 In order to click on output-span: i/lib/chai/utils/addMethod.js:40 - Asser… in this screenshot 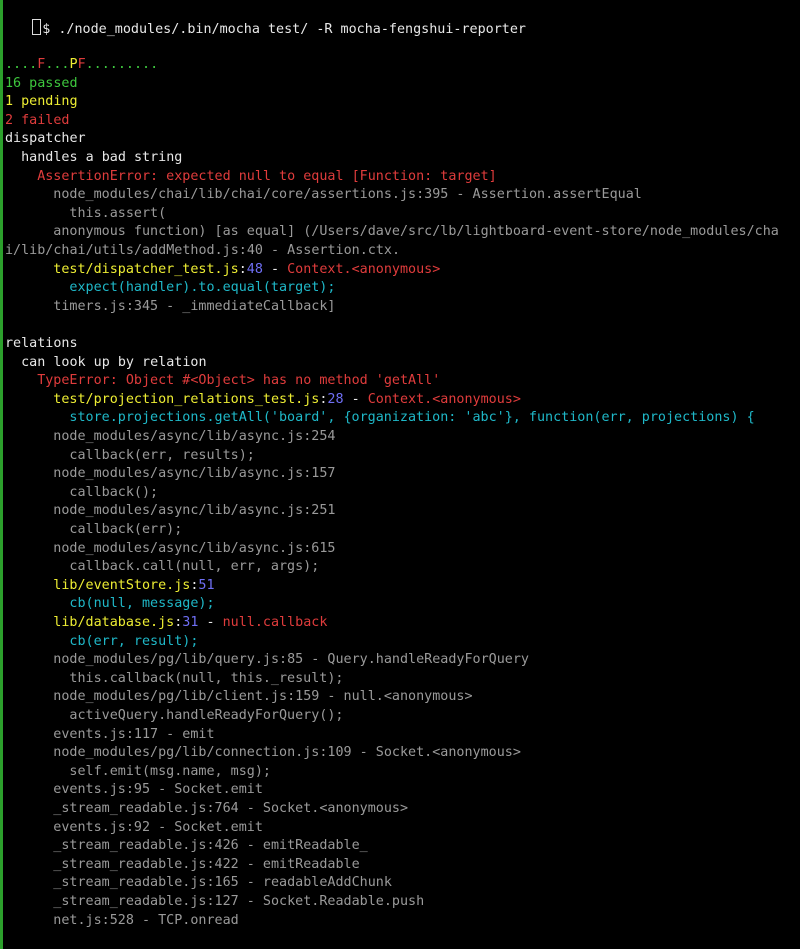, I will do `click(203, 250)`.